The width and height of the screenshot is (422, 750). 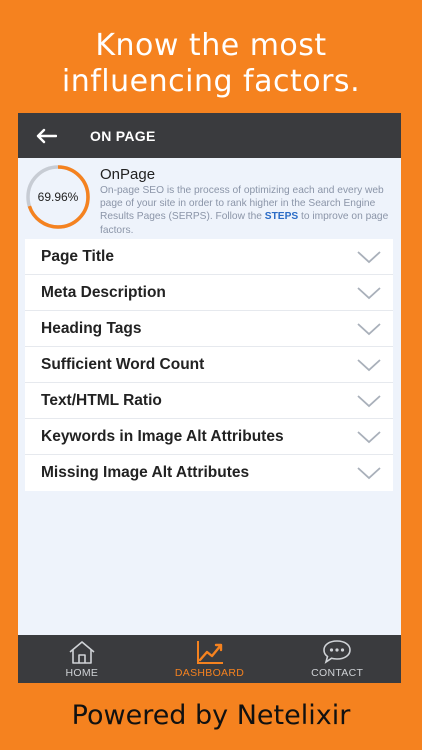 I want to click on home-icon, so click(x=82, y=652).